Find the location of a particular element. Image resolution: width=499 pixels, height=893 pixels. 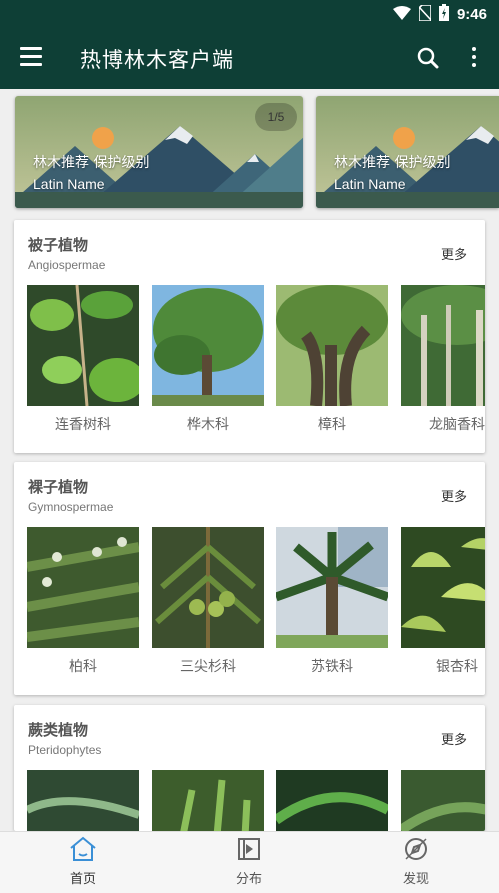

plant-family-label: 银杏科 is located at coordinates (457, 667).